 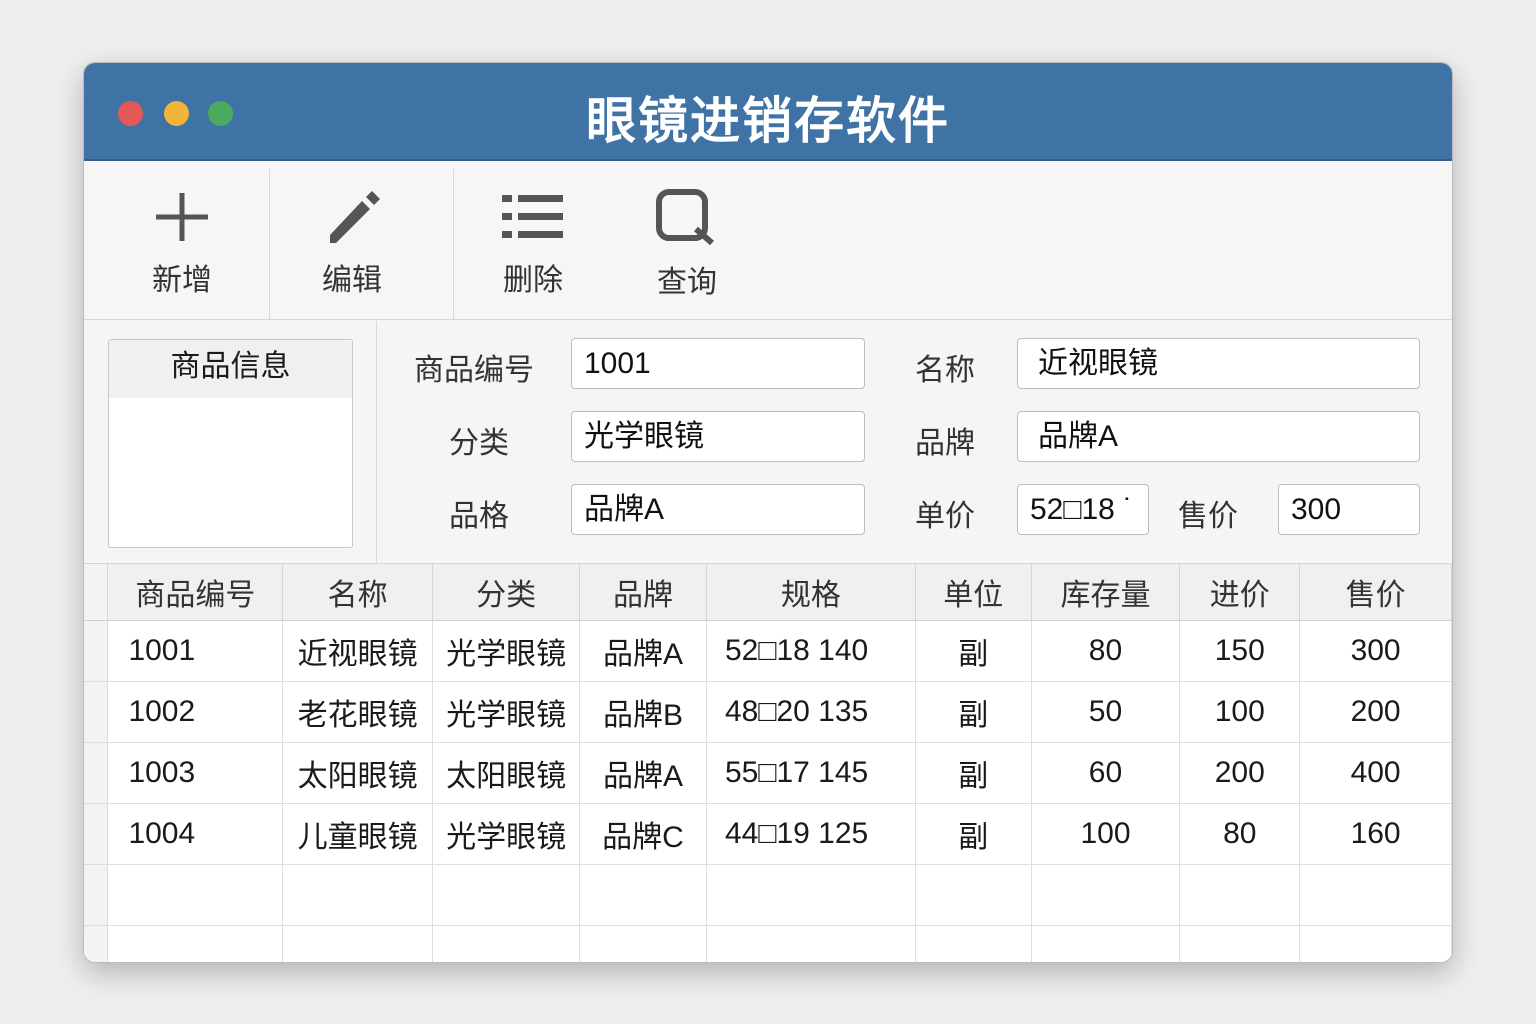 I want to click on name-label: 名称, so click(x=945, y=370).